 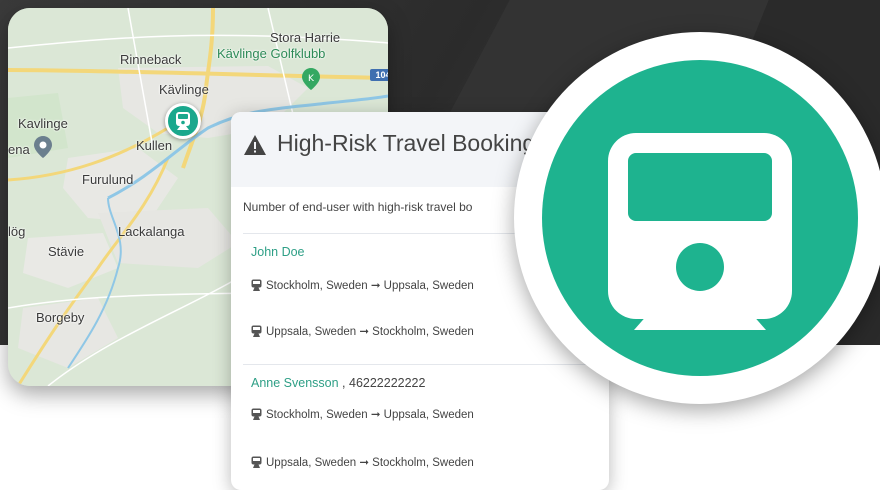 I want to click on map-label: lög, so click(x=17, y=231).